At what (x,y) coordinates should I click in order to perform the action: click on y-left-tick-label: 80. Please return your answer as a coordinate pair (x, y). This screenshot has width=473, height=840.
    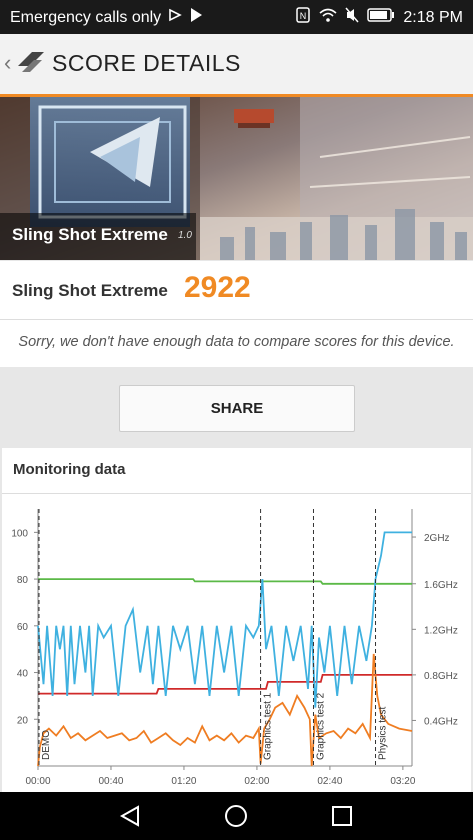
    Looking at the image, I should click on (23, 580).